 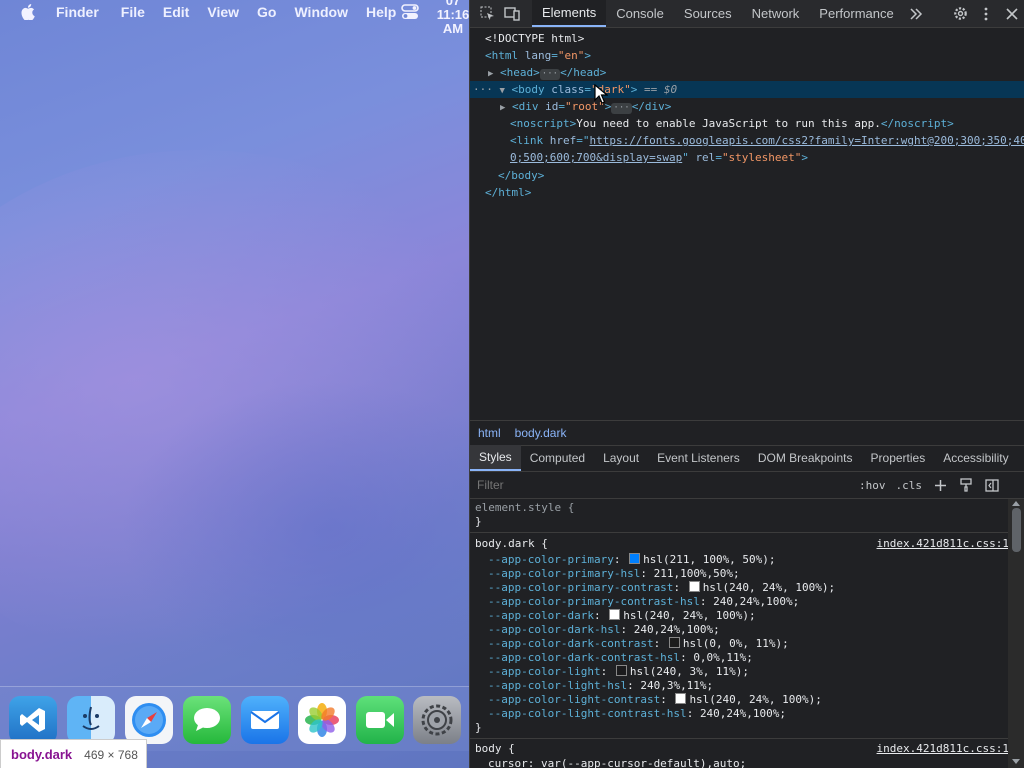 I want to click on font-stylesheet-link-continued: 0;500;600;700&display=swap, so click(x=596, y=157).